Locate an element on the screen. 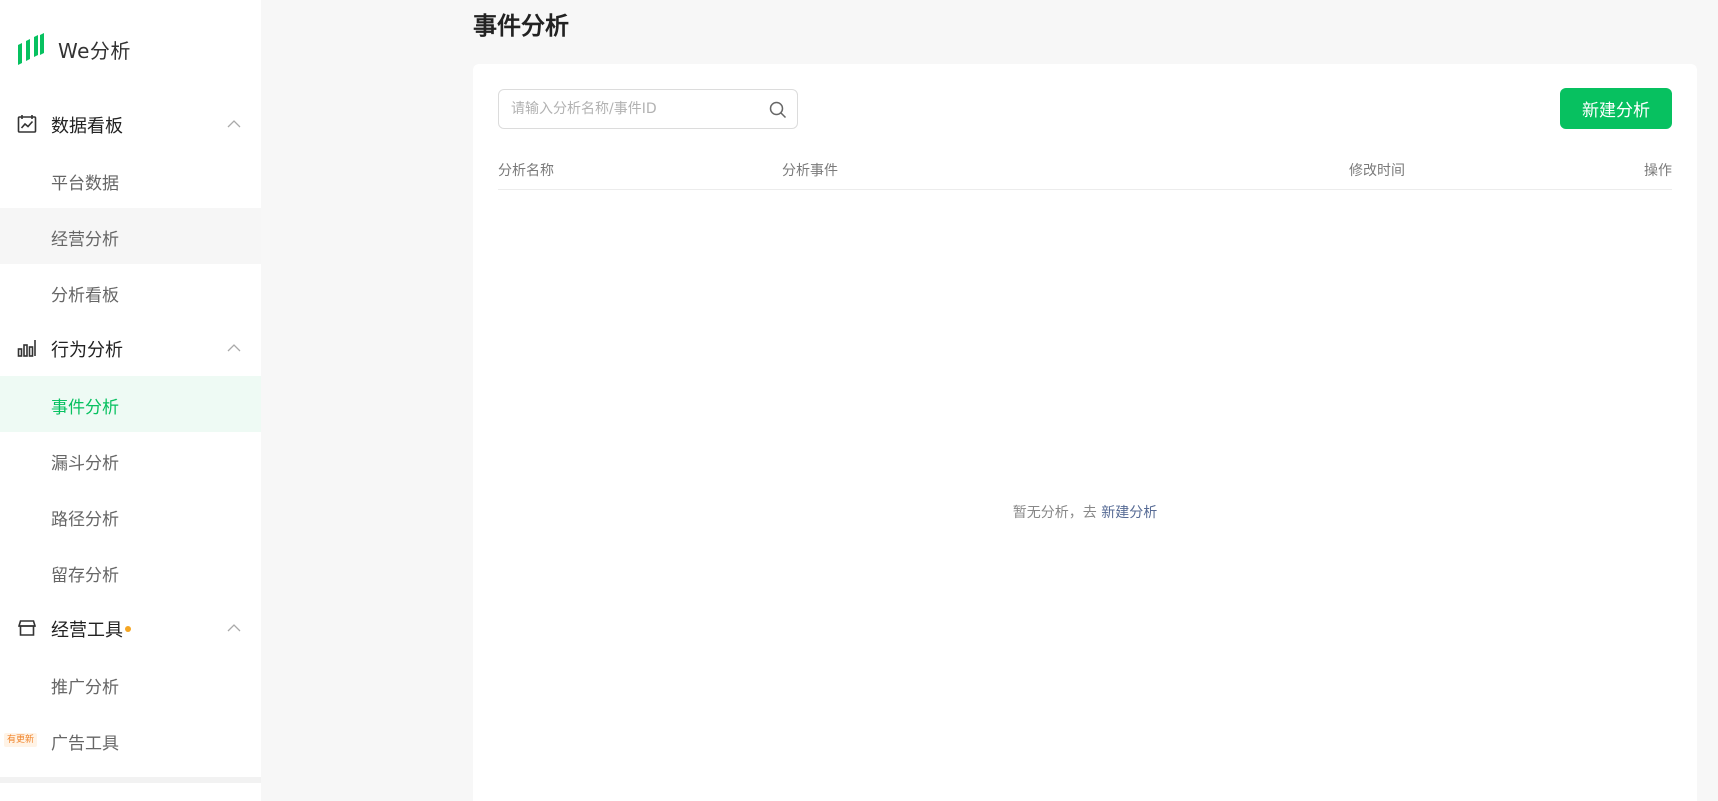  sidebar-item-label: 广告工具 is located at coordinates (85, 744).